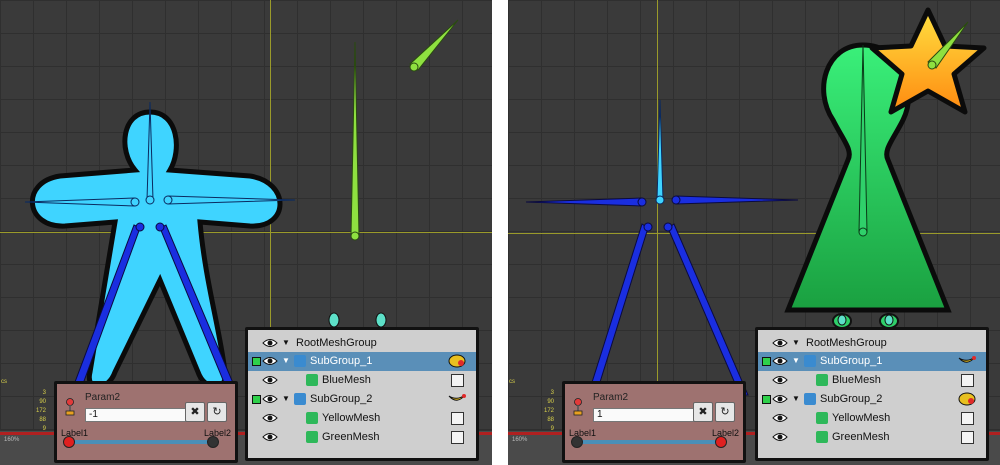 This screenshot has width=1000, height=465. I want to click on stats-values: 3 90 172 88 9, so click(40, 411).